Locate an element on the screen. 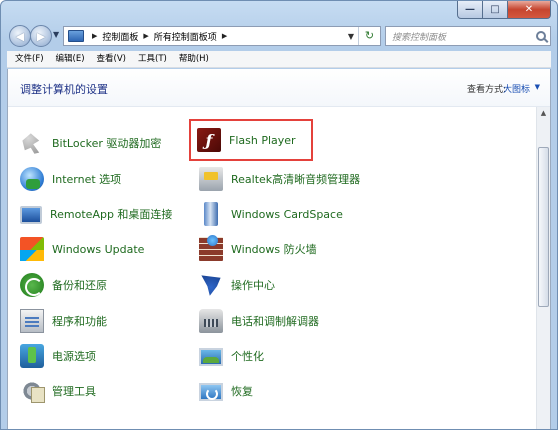  item-realtek-audio: Realtek高清晰音频管理器 is located at coordinates (279, 179).